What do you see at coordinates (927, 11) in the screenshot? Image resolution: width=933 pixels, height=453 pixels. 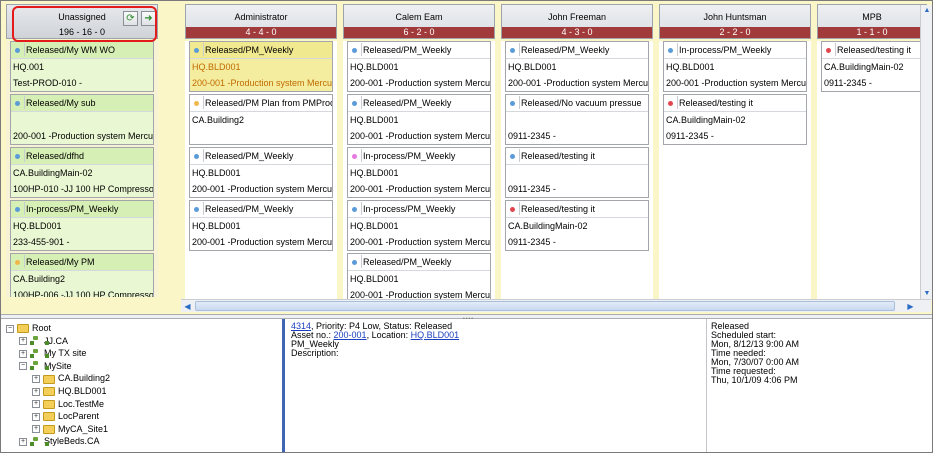 I see `scroll-up-icon: ▲` at bounding box center [927, 11].